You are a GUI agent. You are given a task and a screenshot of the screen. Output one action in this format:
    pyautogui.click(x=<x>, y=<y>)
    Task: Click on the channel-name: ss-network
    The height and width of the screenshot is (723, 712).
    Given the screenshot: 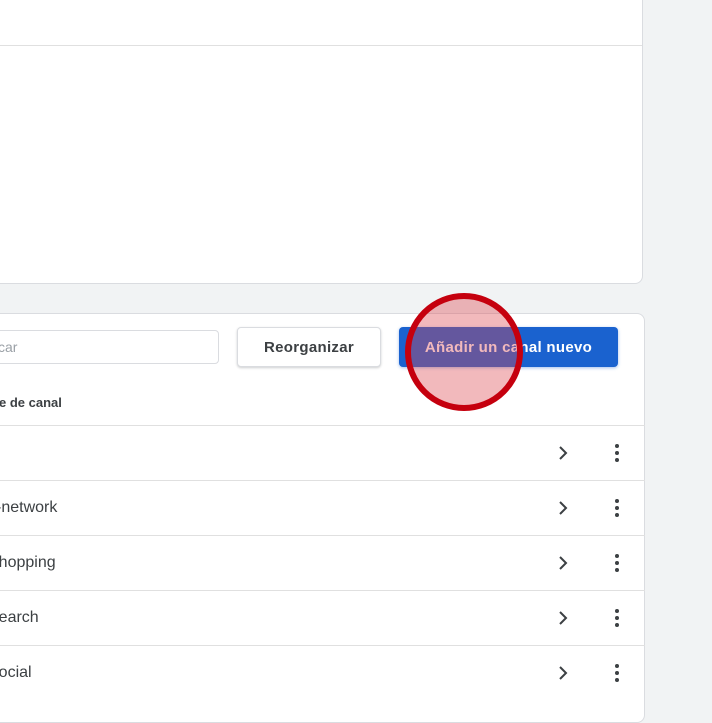 What is the action you would take?
    pyautogui.click(x=29, y=507)
    